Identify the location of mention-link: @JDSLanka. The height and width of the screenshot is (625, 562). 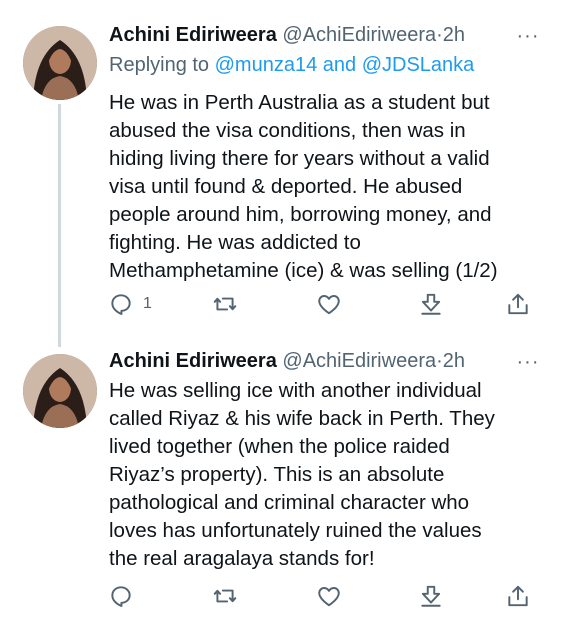
(418, 65).